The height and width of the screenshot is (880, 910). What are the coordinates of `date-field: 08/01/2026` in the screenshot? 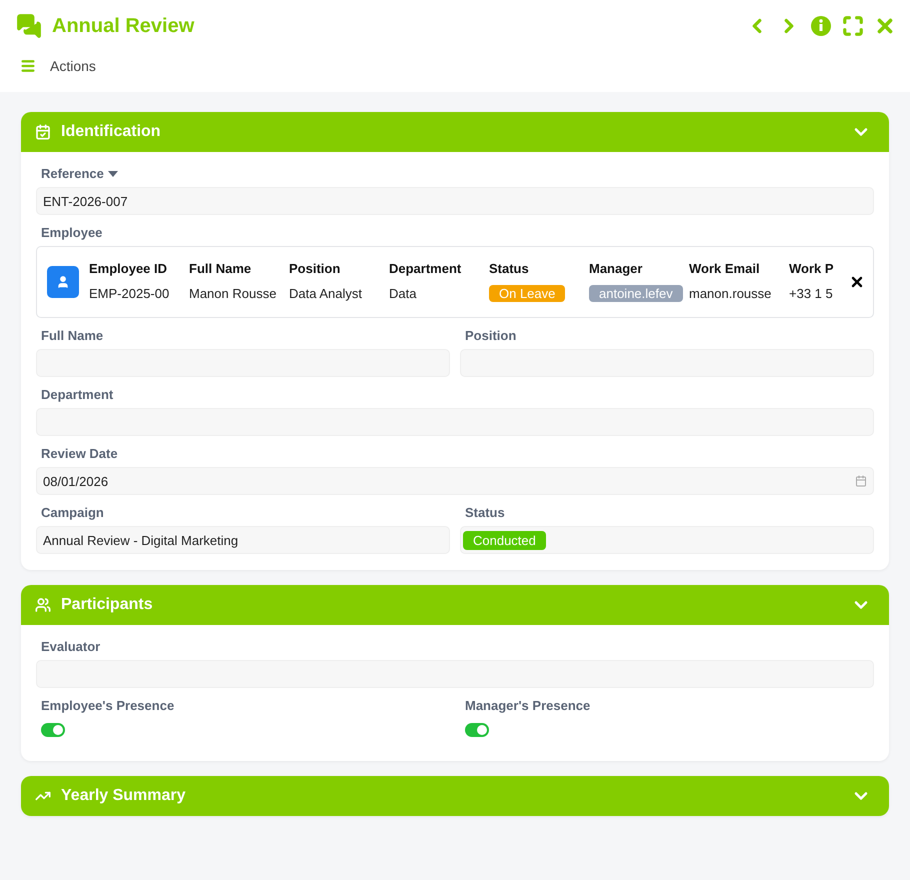 It's located at (455, 481).